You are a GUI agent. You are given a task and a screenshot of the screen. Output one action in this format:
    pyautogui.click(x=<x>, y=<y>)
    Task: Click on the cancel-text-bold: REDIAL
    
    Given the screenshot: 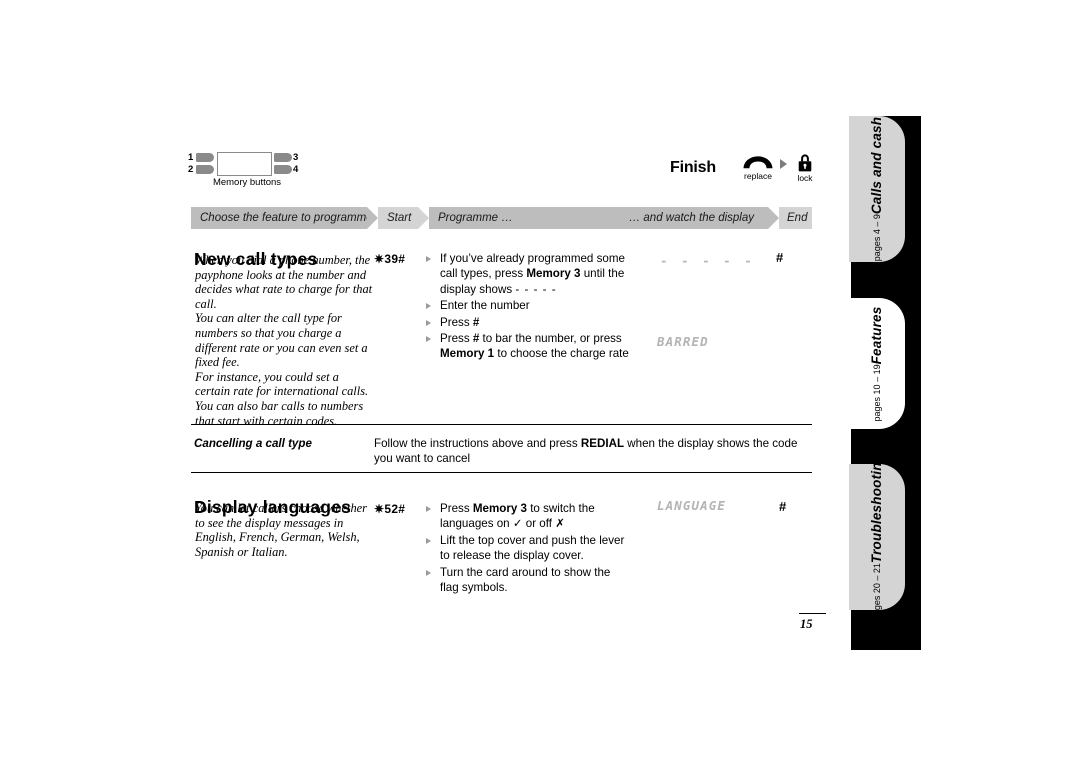 What is the action you would take?
    pyautogui.click(x=602, y=443)
    